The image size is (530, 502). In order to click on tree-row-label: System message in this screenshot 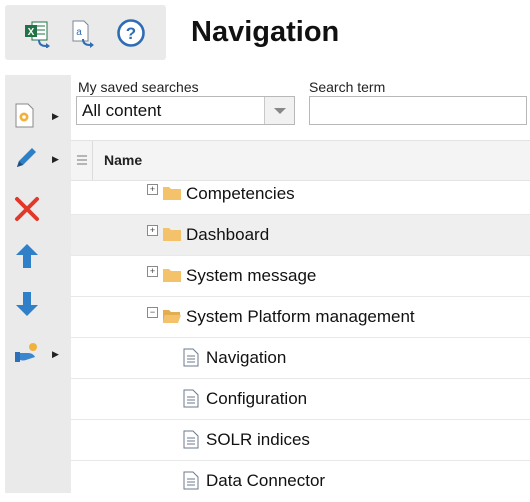, I will do `click(251, 275)`.